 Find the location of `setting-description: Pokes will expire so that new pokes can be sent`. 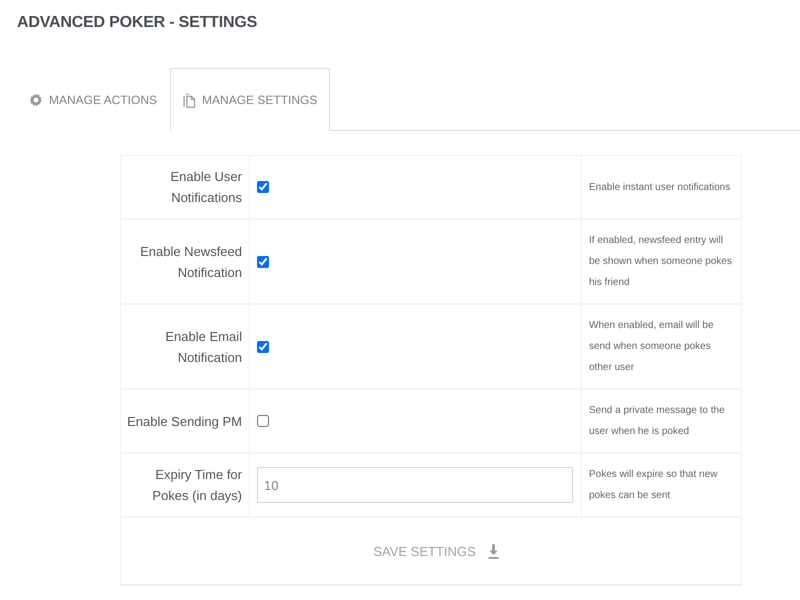

setting-description: Pokes will expire so that new pokes can be sent is located at coordinates (653, 485).